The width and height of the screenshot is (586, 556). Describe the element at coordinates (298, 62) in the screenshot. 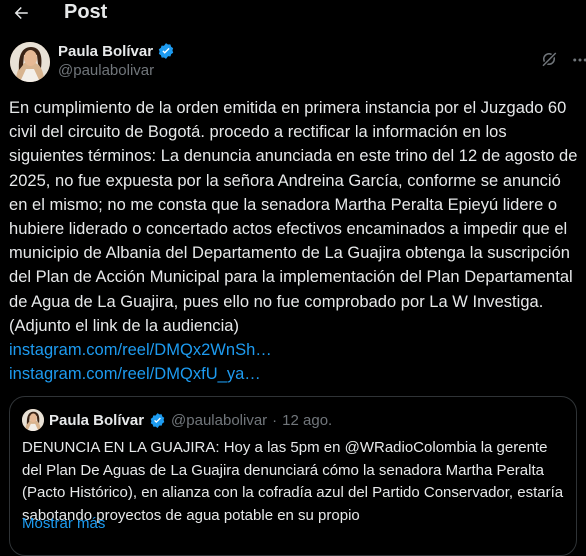

I see `post-author: Paula Bolívar @paulabolivar` at that location.